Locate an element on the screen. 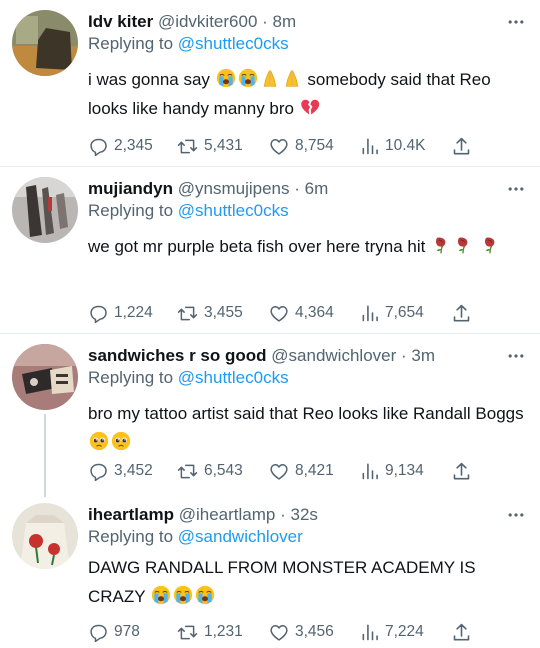  display-name: mujiandyn is located at coordinates (130, 188).